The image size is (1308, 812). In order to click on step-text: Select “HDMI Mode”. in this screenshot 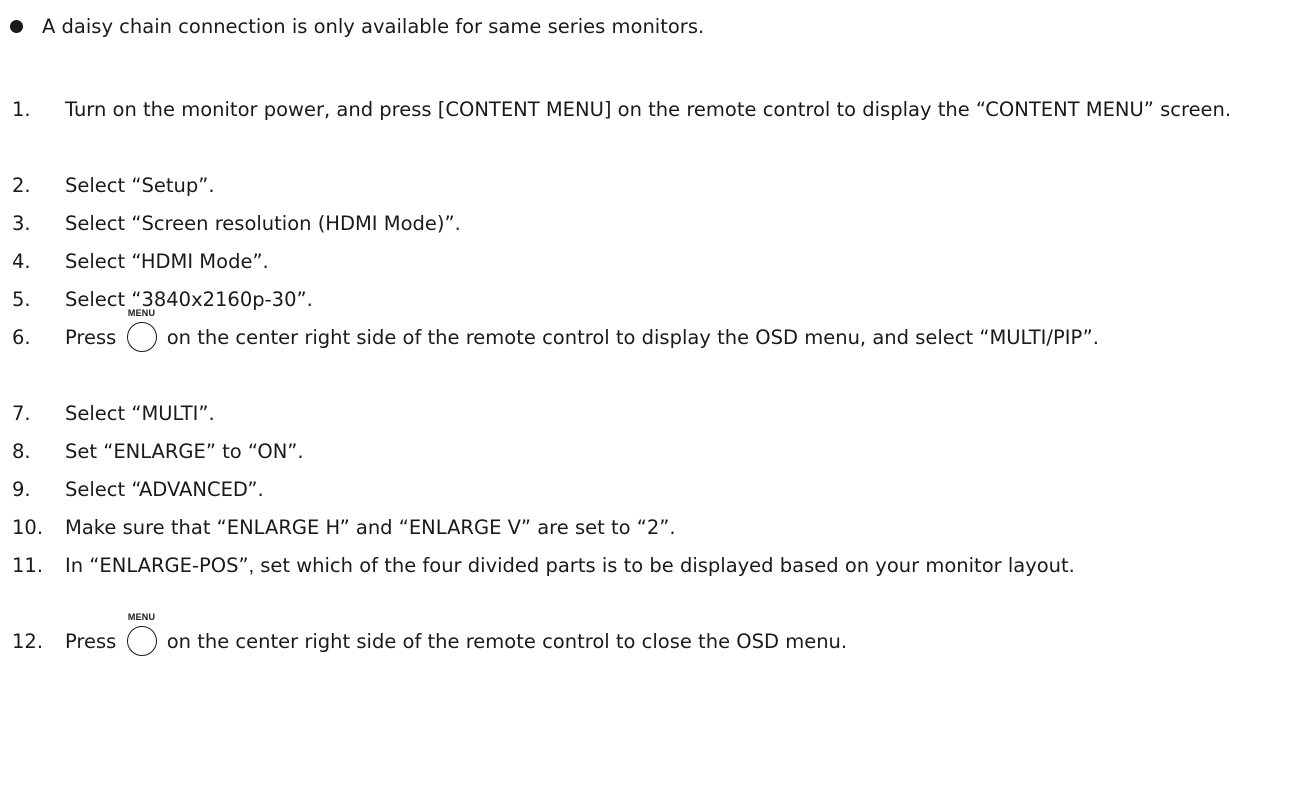, I will do `click(167, 261)`.